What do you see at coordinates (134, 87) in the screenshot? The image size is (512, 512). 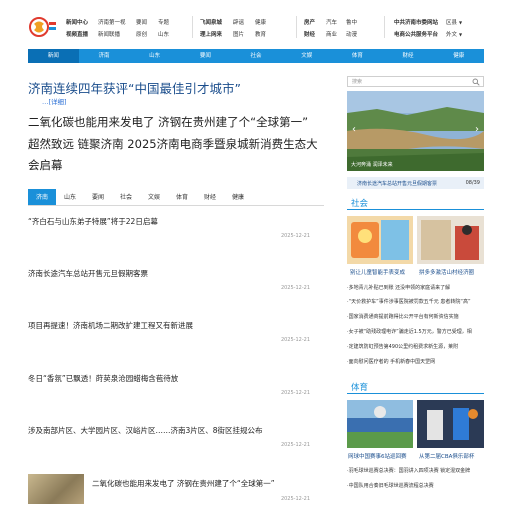 I see `headline-link: 济南连续四年获评“中国最佳引才城市”` at bounding box center [134, 87].